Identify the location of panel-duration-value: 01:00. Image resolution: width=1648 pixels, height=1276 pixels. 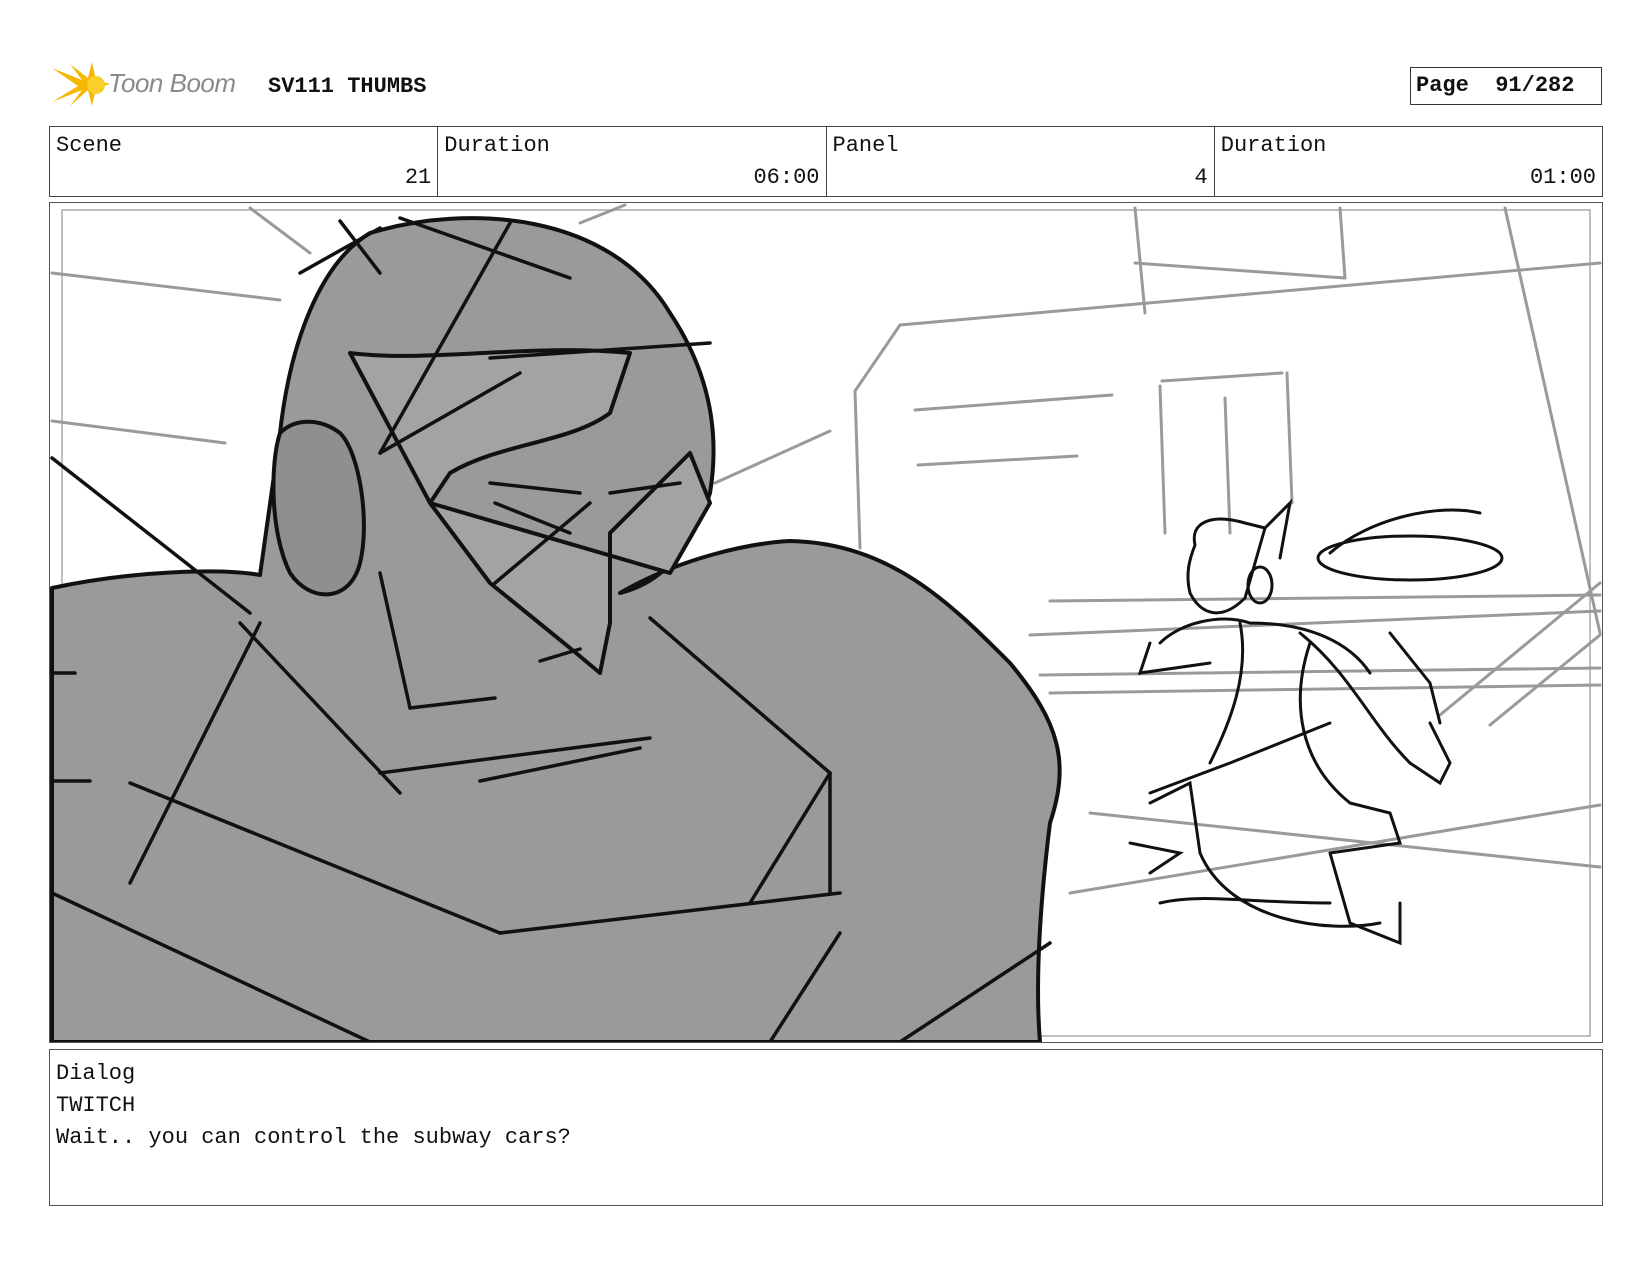
(1562, 177).